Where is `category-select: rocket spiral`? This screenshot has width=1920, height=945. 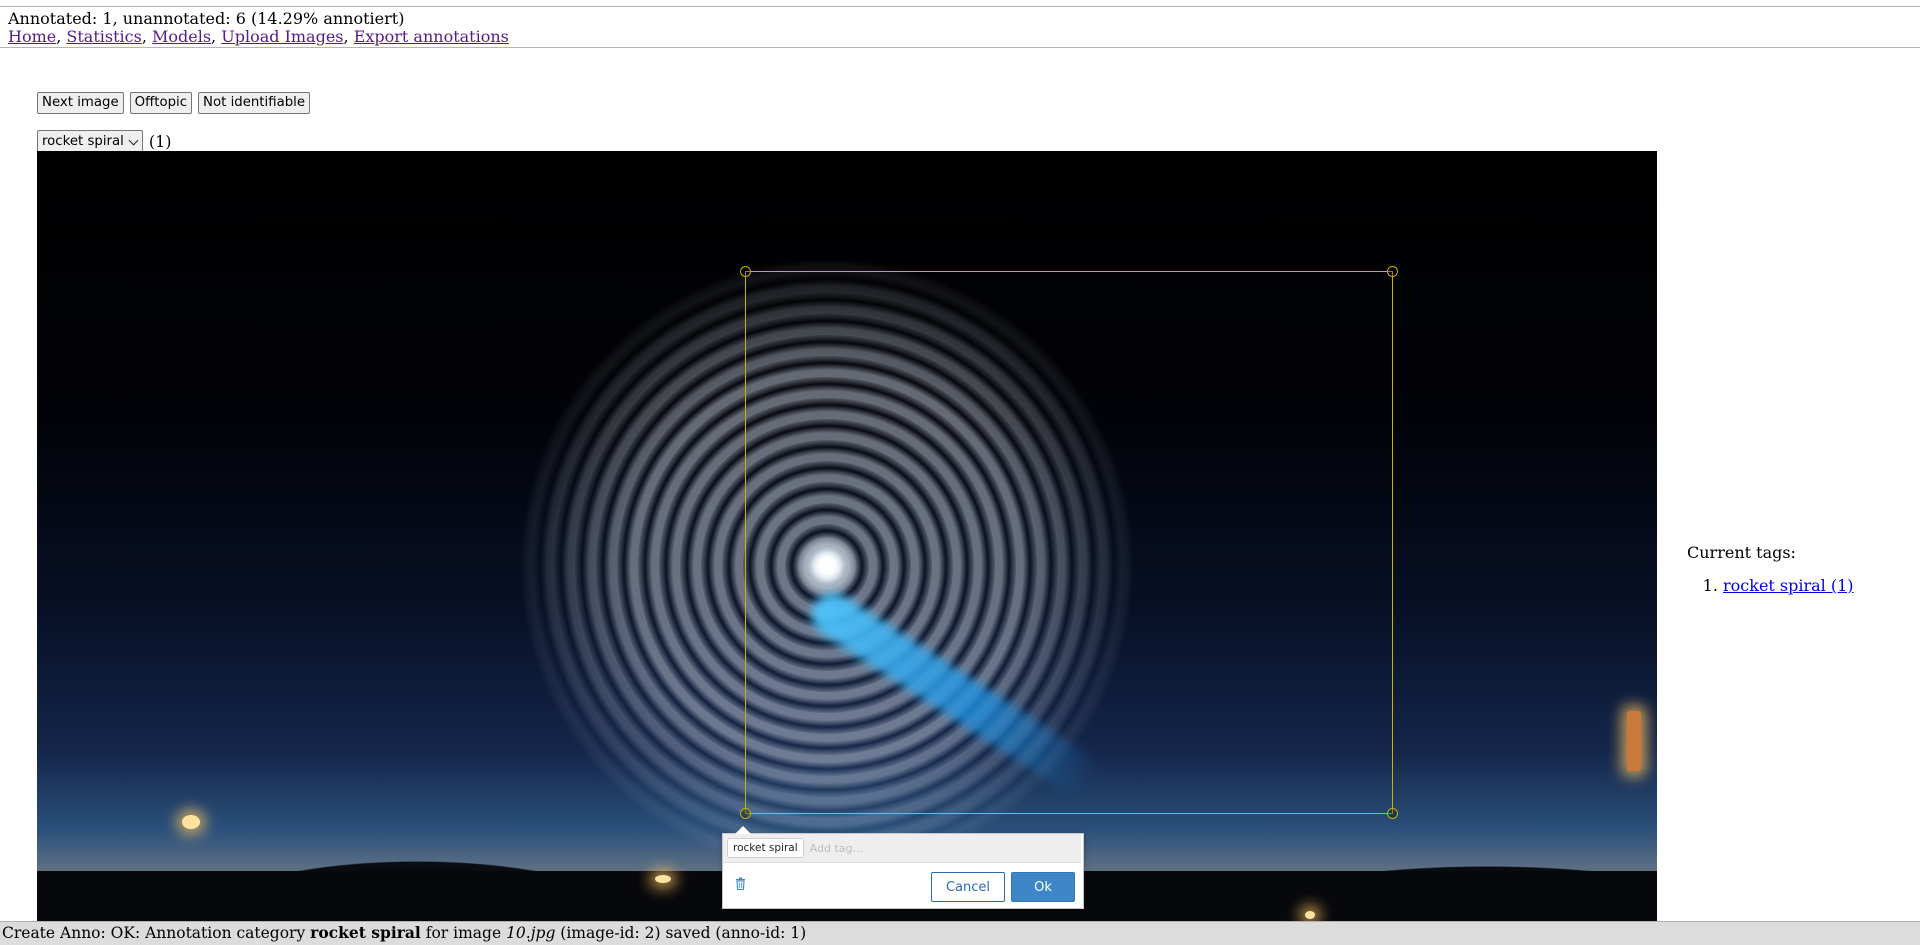 category-select: rocket spiral is located at coordinates (90, 141).